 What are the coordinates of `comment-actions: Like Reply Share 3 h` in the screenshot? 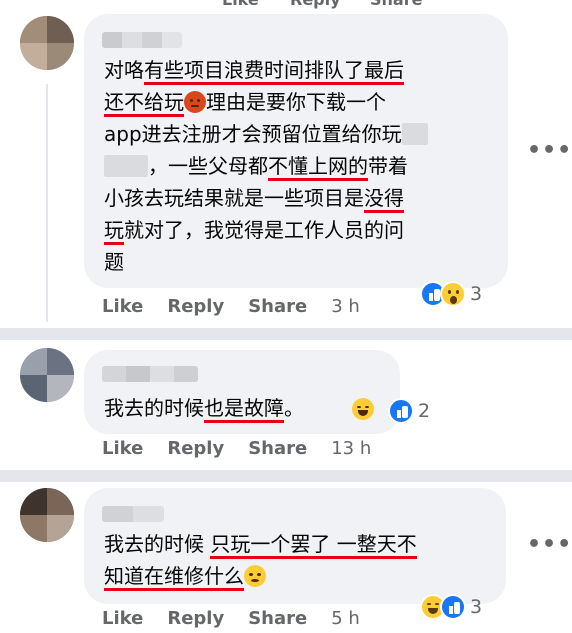 It's located at (243, 306).